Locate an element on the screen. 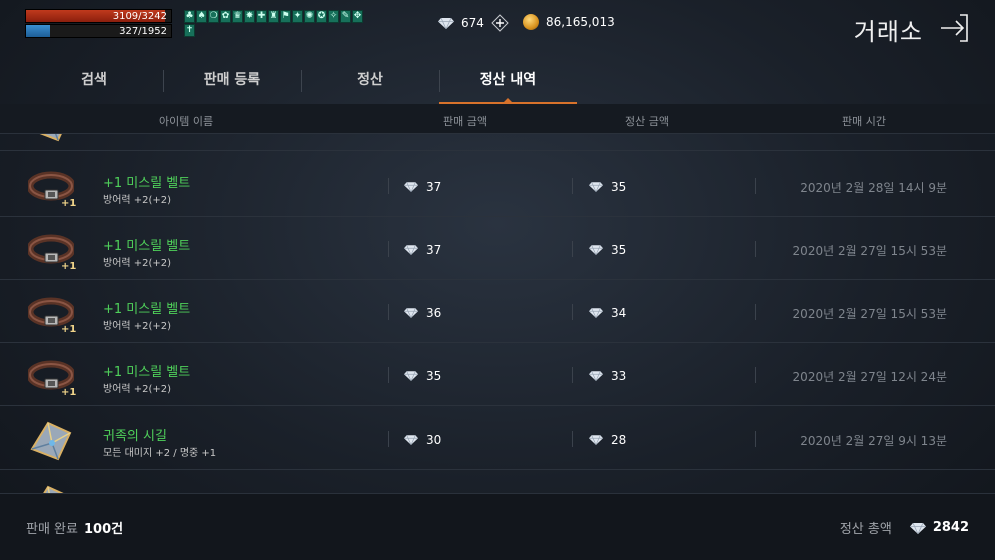 The image size is (995, 560). exit-button is located at coordinates (954, 28).